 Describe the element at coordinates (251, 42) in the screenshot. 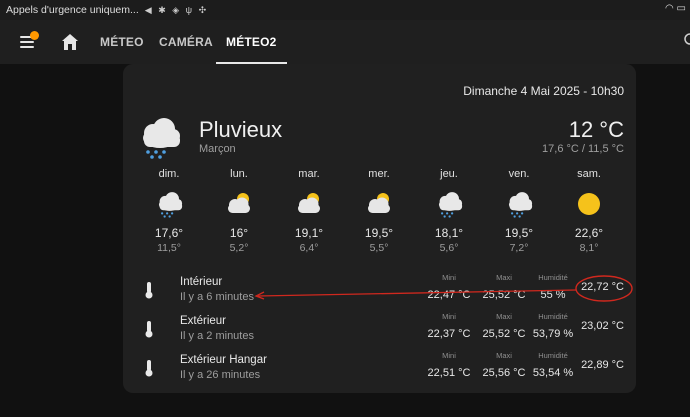

I see `tab-meteo2: MÉTEO2` at that location.